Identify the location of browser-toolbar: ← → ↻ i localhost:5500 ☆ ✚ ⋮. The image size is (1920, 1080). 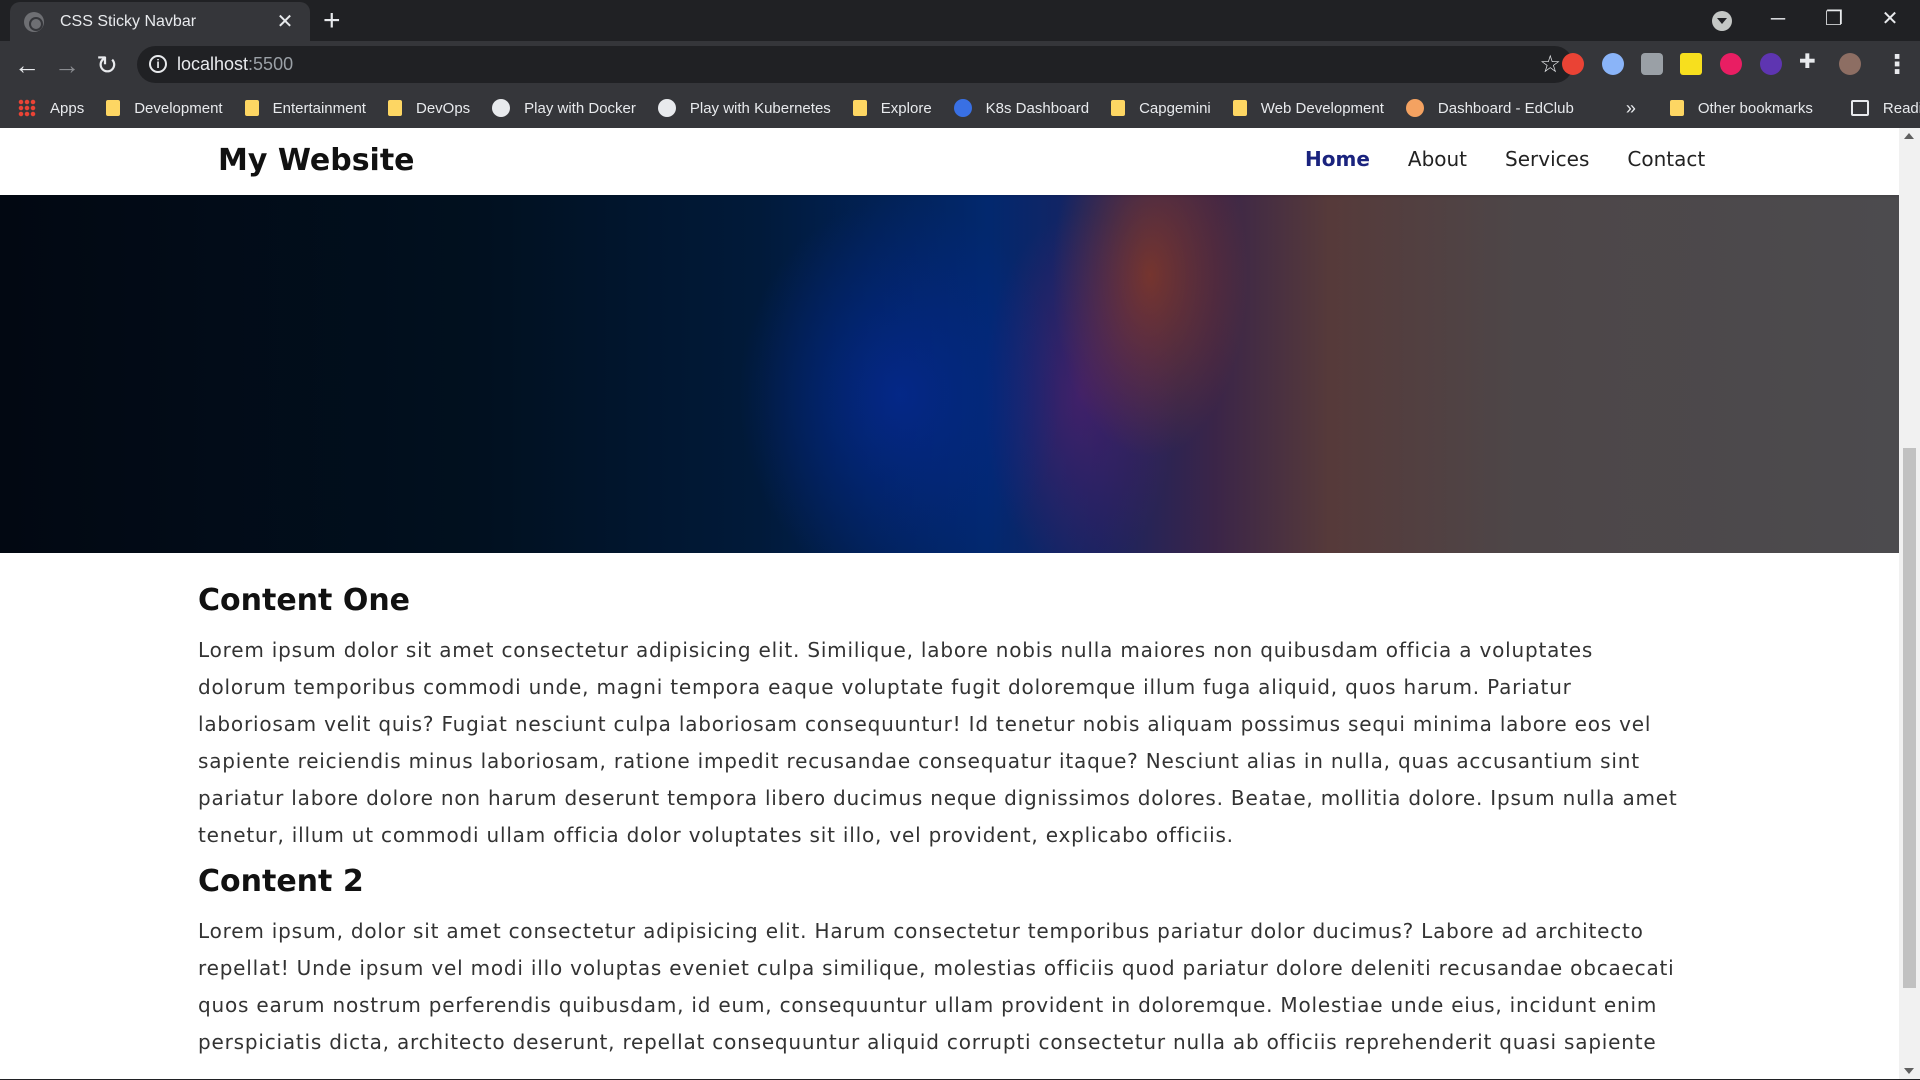
(960, 64).